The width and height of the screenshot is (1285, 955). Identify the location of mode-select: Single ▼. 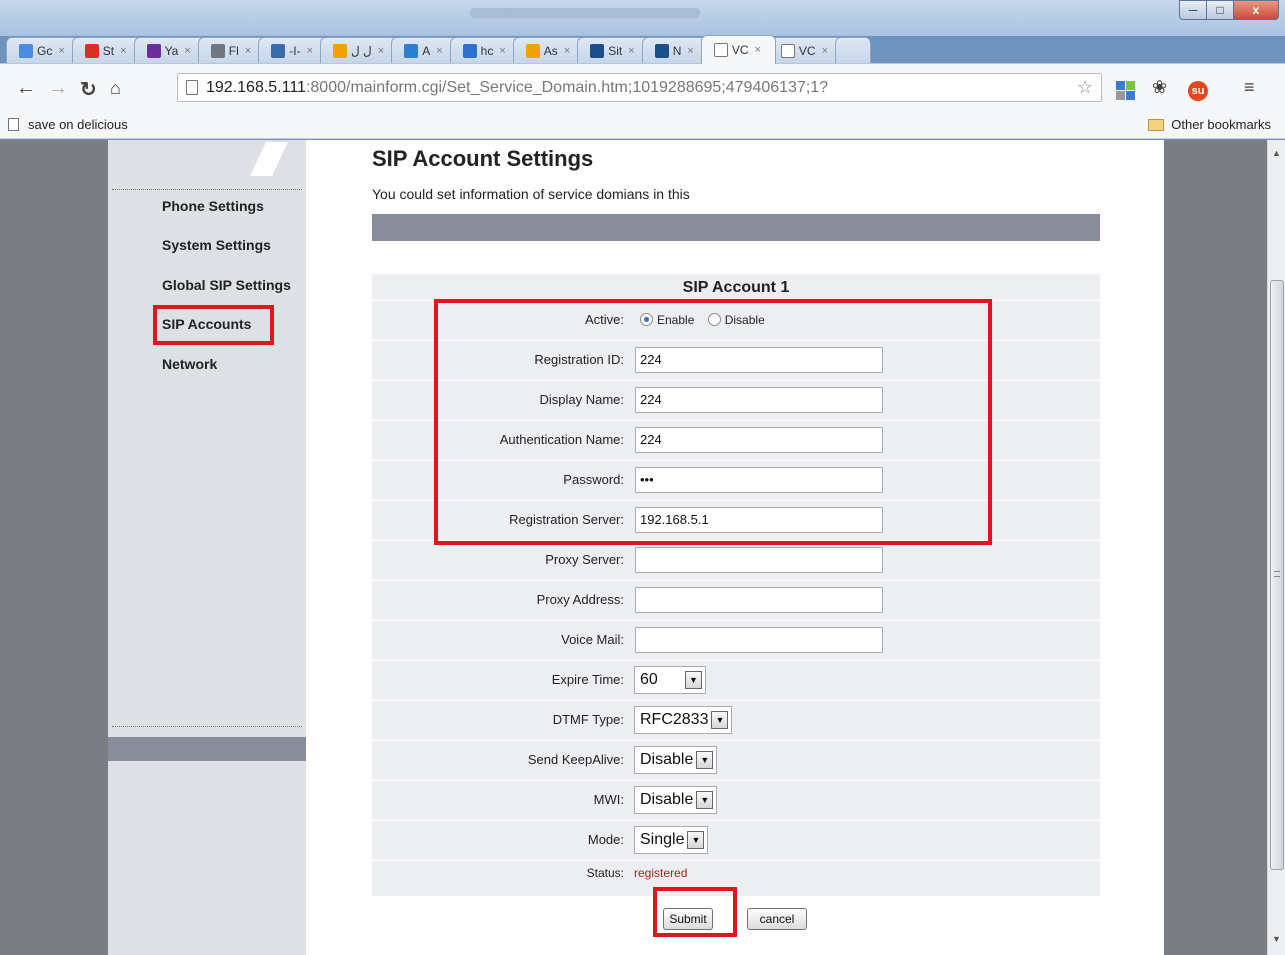
(671, 840).